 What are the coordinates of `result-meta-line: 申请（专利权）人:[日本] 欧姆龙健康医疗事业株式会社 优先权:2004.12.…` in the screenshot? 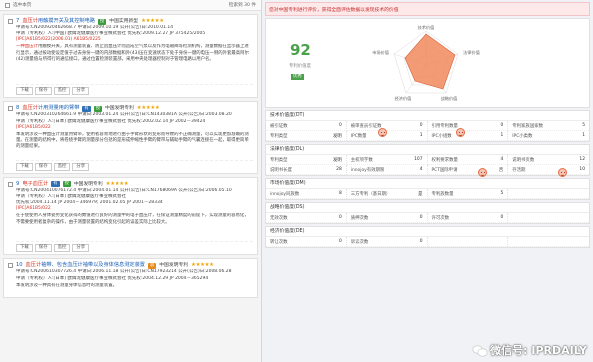 It's located at (112, 278).